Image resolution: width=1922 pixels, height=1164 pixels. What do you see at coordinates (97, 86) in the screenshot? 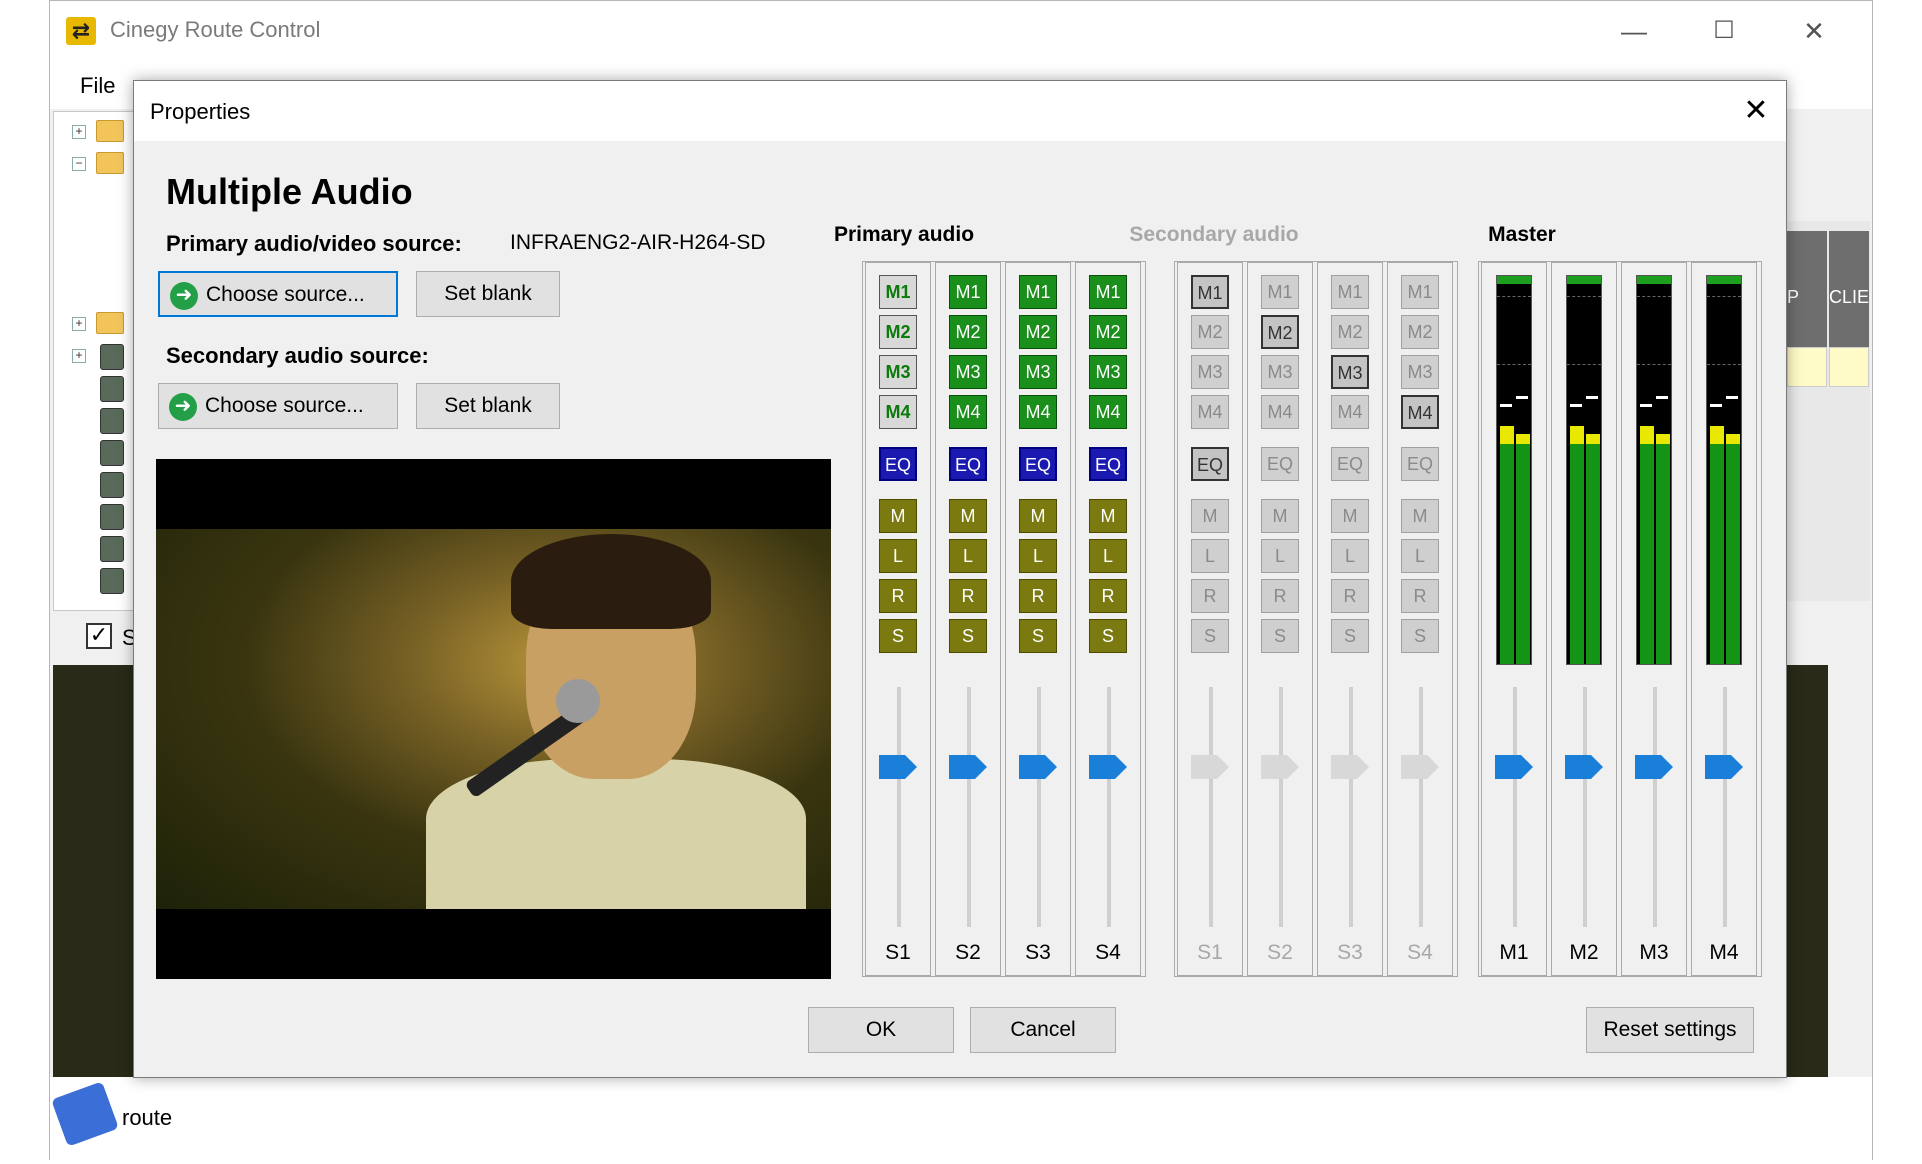
I see `menu-file: File` at bounding box center [97, 86].